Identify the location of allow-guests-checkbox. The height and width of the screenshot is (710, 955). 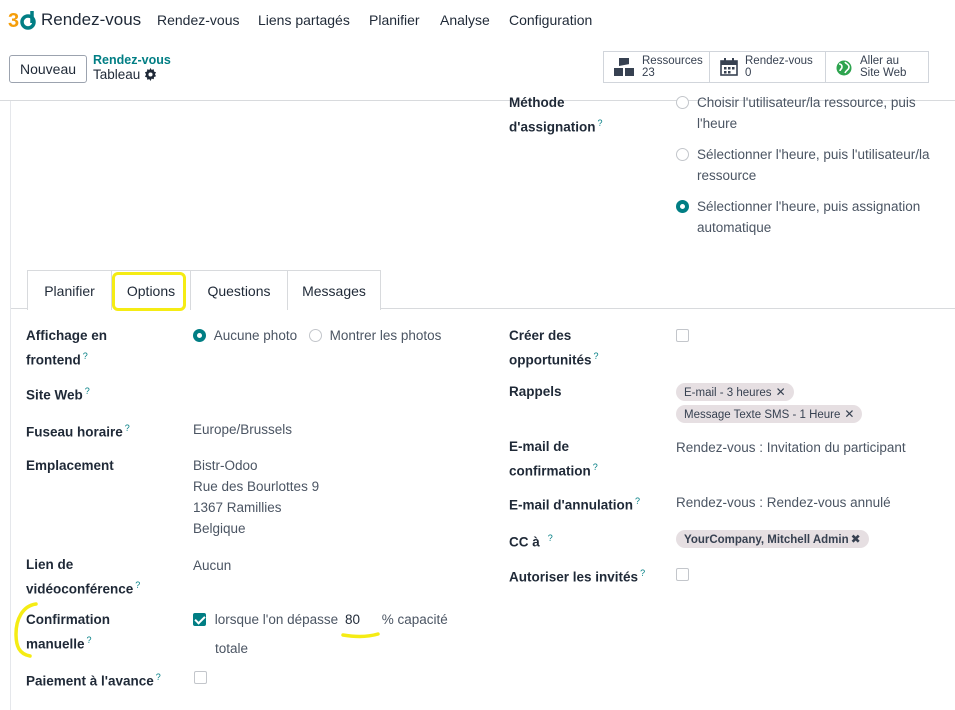
(682, 574).